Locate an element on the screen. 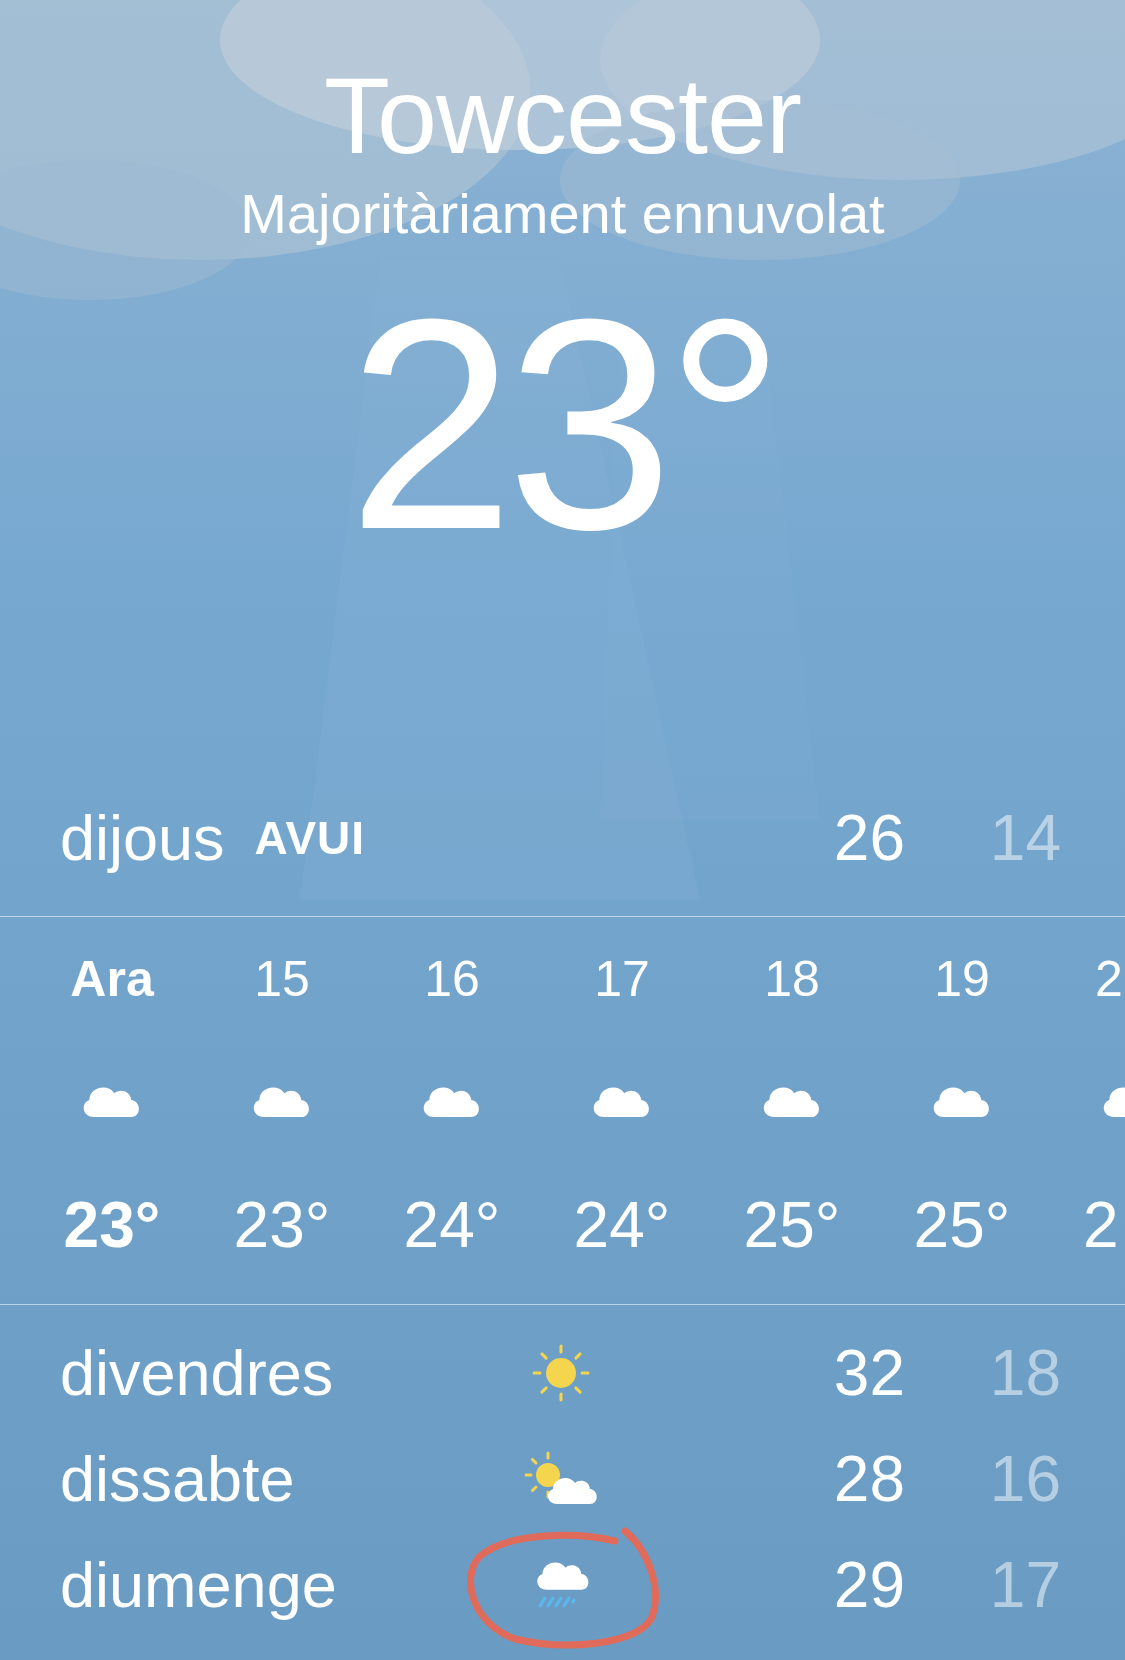 The image size is (1125, 1660). hour-label: 2 is located at coordinates (1108, 979).